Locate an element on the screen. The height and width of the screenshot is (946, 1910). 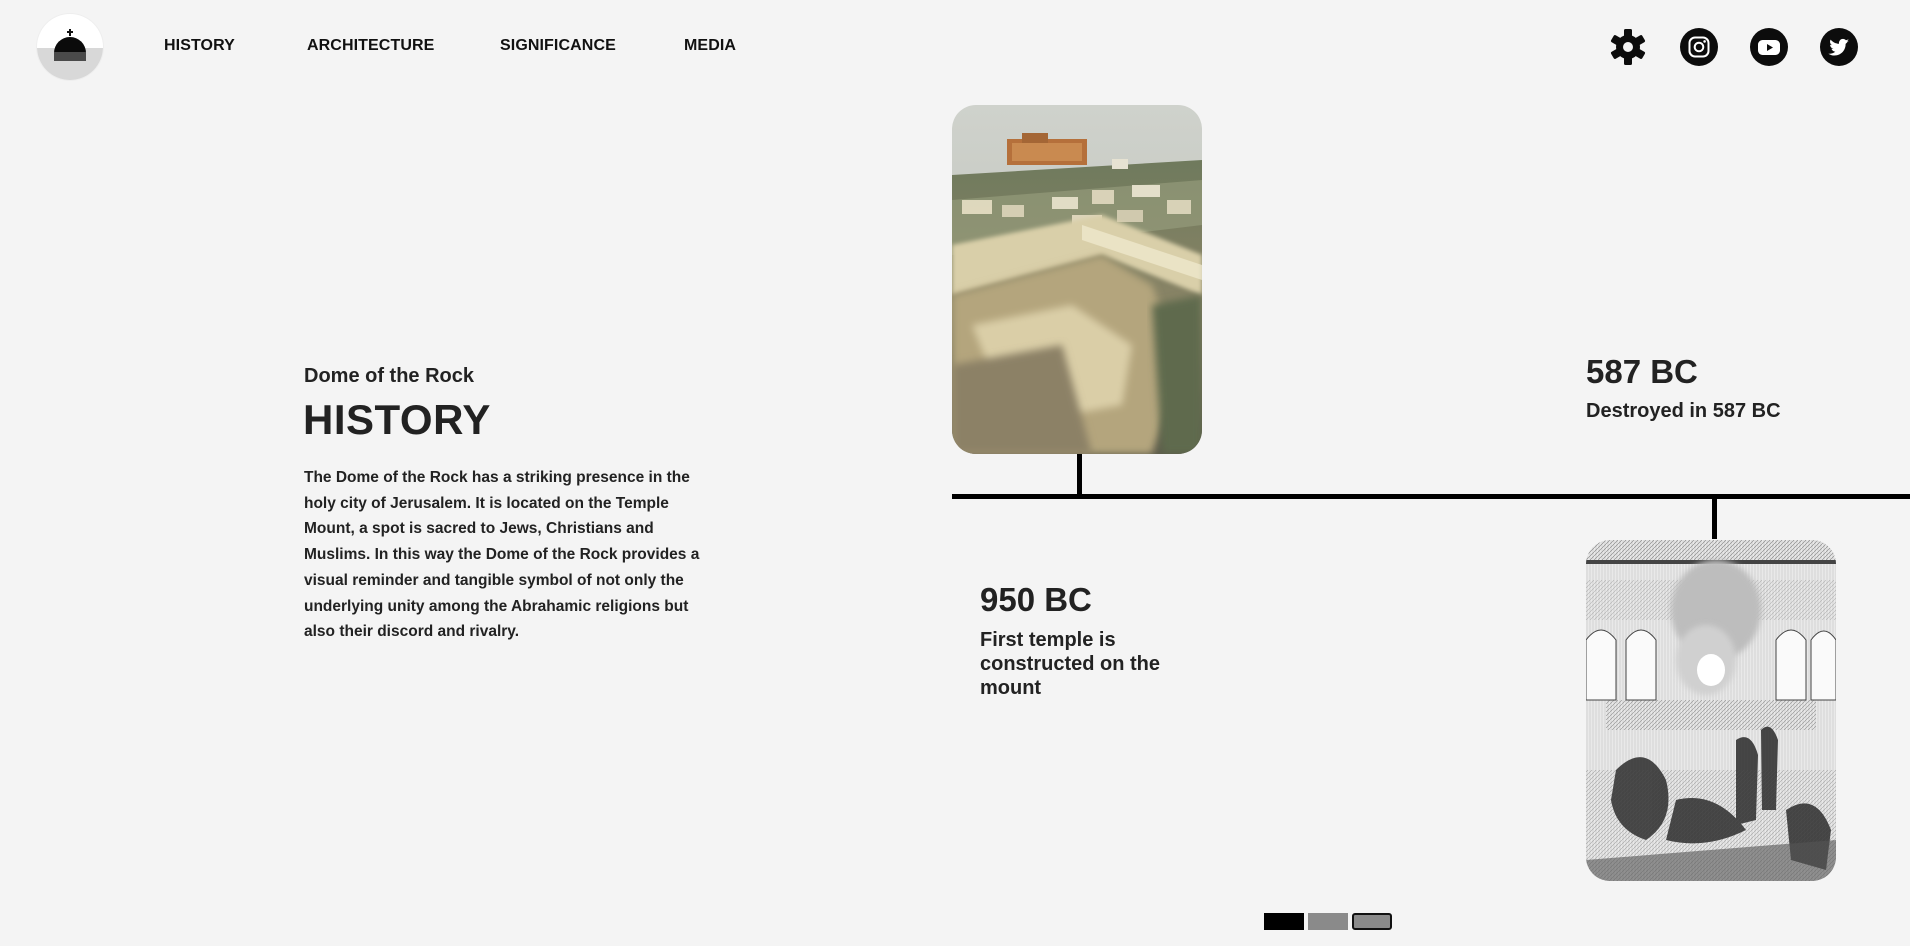
event-text-1: First temple is constructed on the mount is located at coordinates (1070, 664).